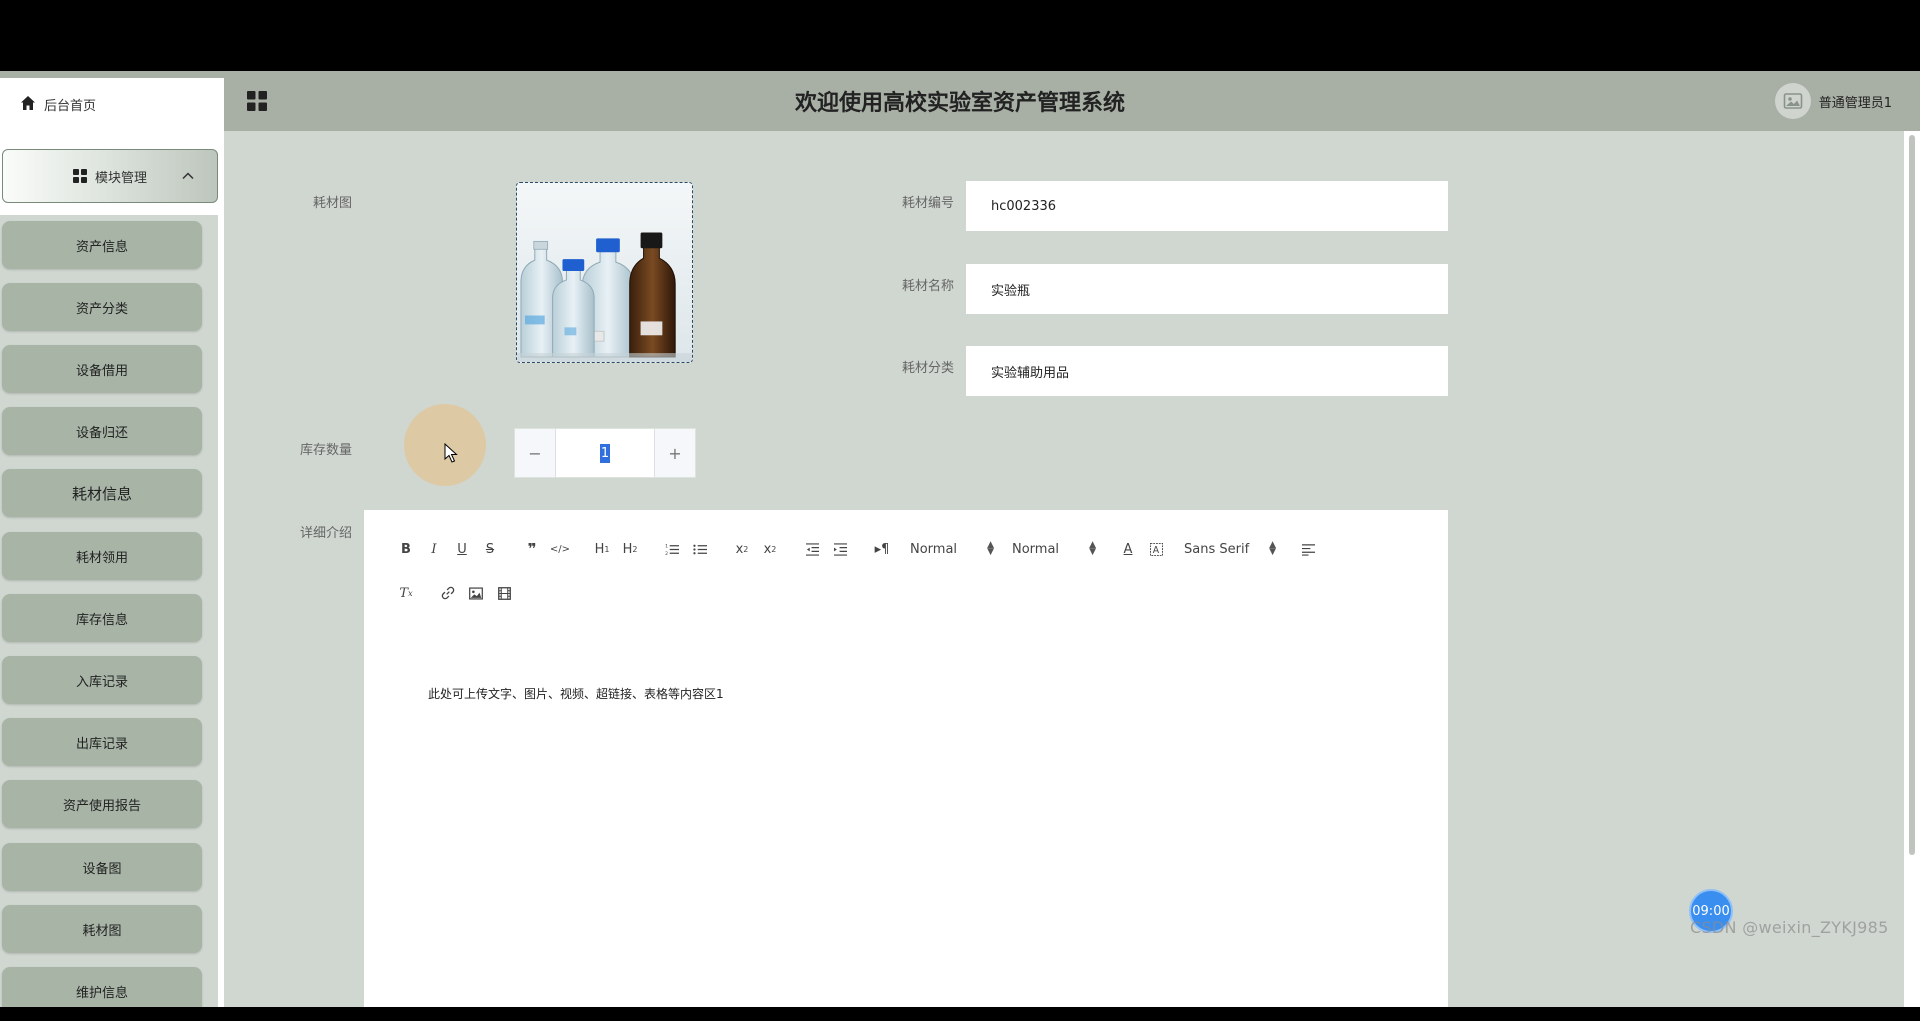  What do you see at coordinates (188, 176) in the screenshot?
I see `chevron-up-icon` at bounding box center [188, 176].